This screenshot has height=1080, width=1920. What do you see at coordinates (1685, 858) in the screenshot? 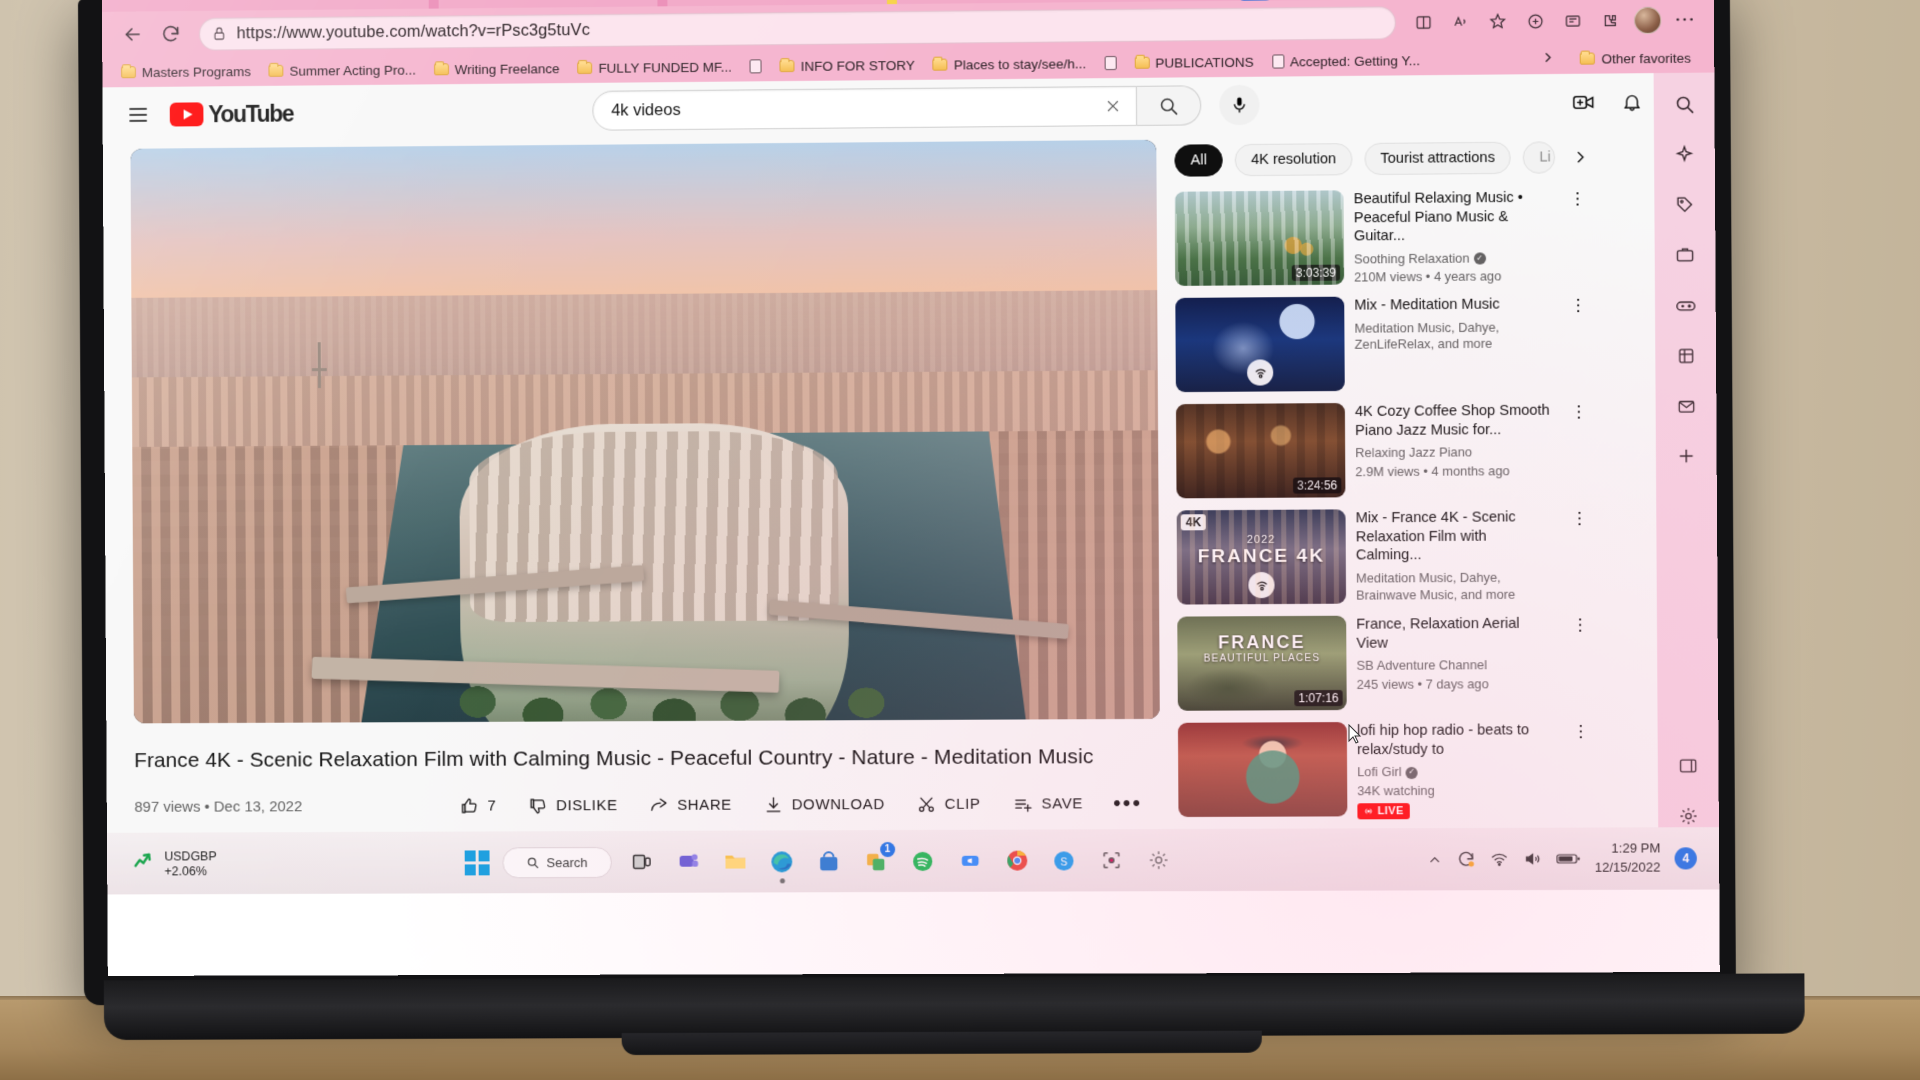
I see `notification-badge: 4` at bounding box center [1685, 858].